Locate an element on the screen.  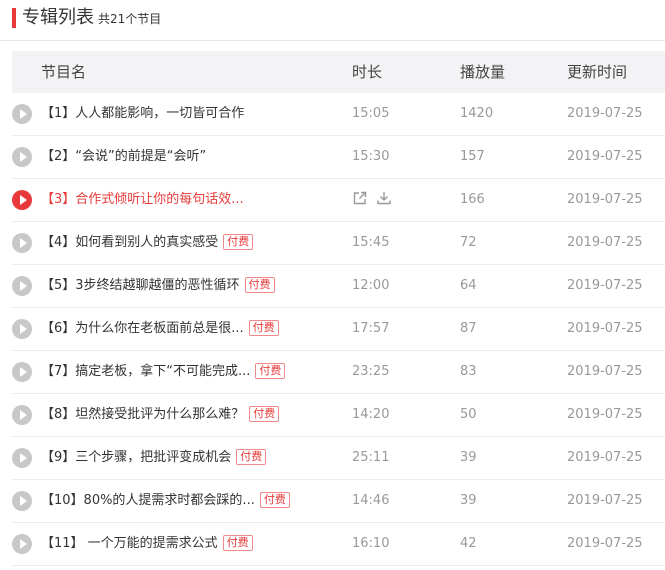
table-row: 【8】坦然接受批评为什么那么难？ 付费 14:20 50 2019-07-25 is located at coordinates (338, 415).